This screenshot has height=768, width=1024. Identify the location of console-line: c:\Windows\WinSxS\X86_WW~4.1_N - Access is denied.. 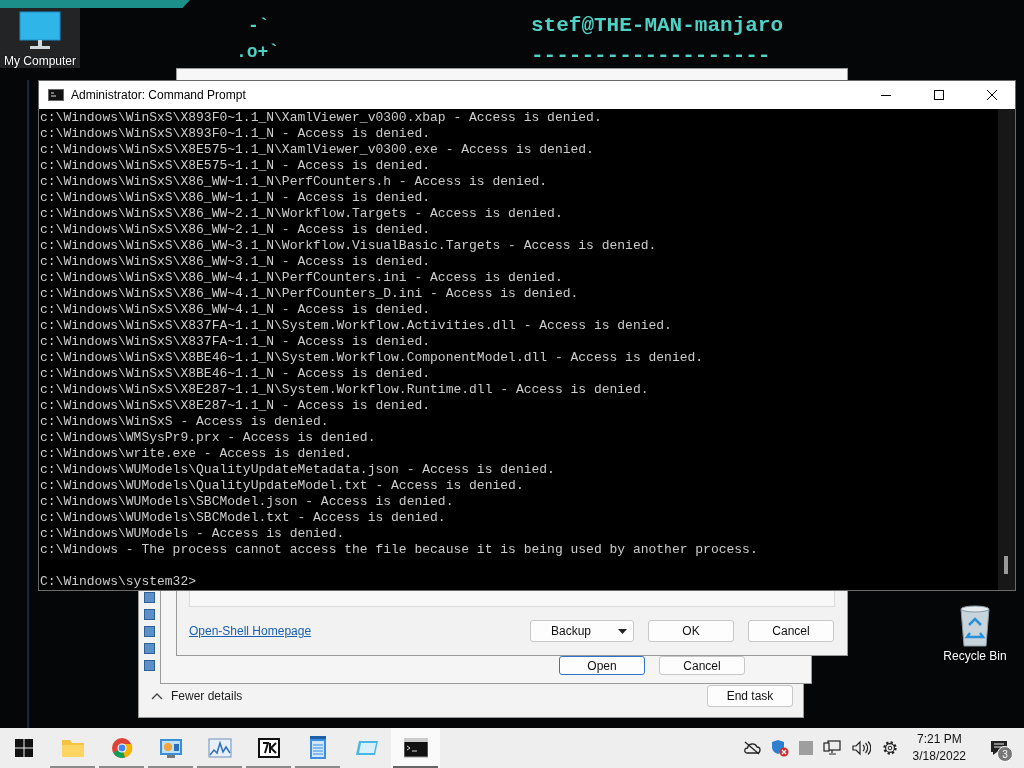
(235, 310).